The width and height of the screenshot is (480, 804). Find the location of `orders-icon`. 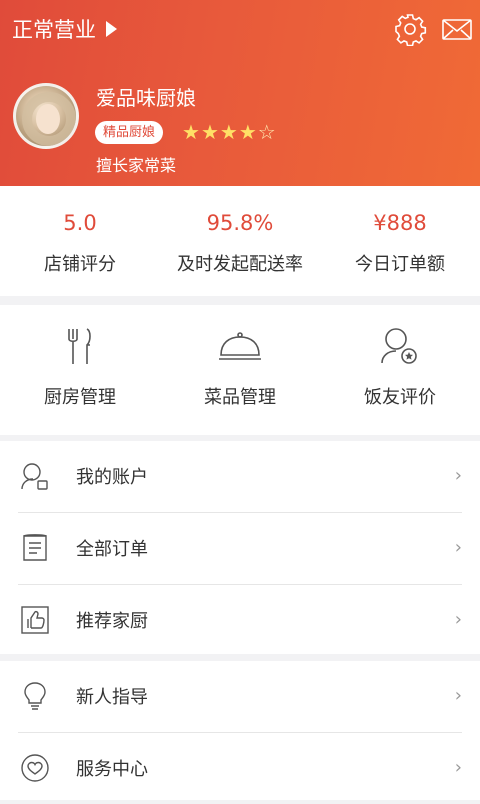

orders-icon is located at coordinates (35, 547).